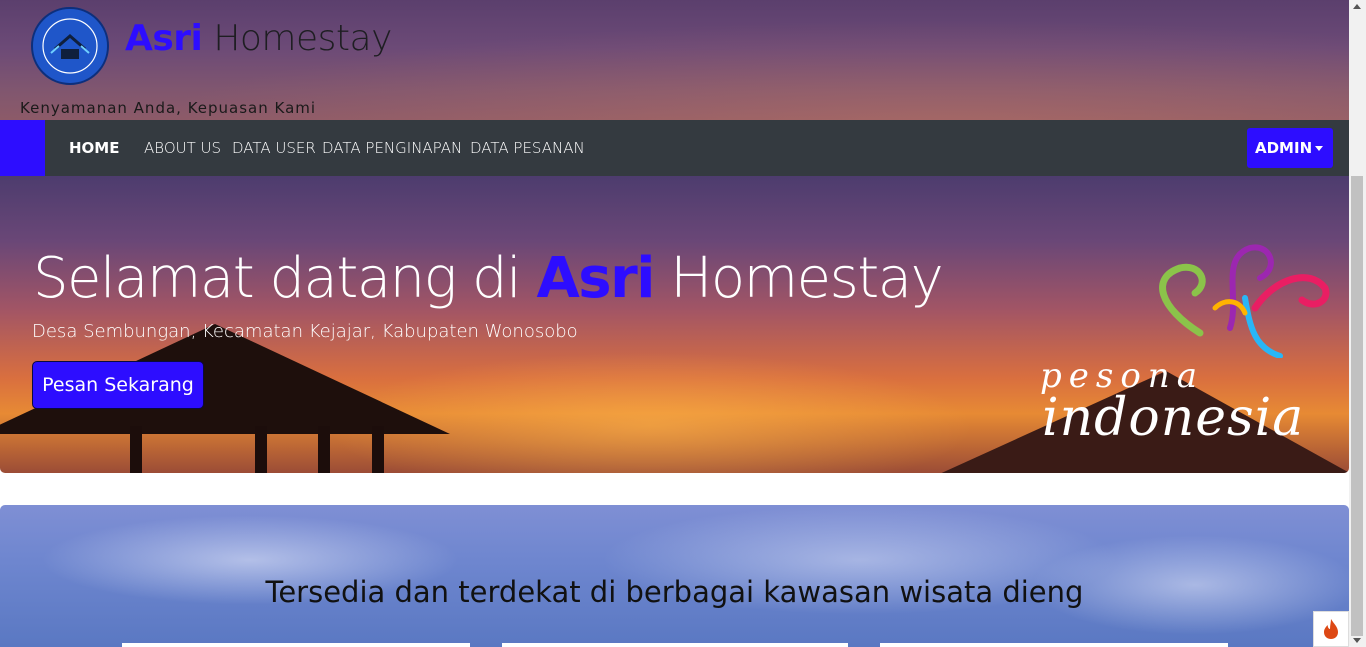  I want to click on hero-title-accent: Asri, so click(595, 278).